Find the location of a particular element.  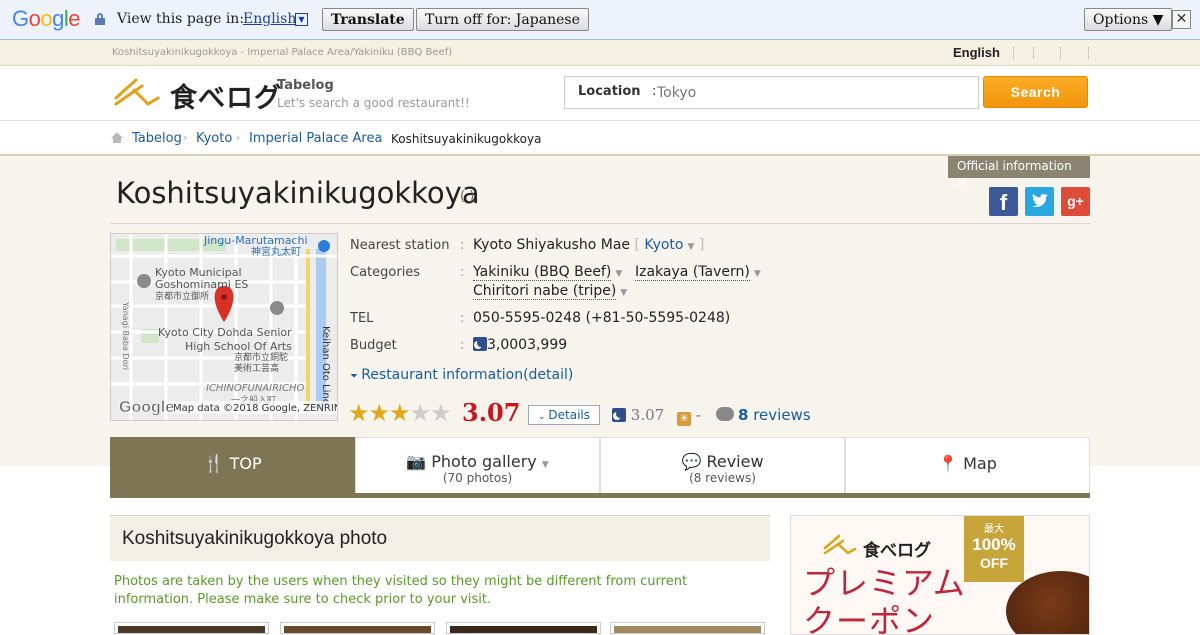

premium-coupon-ad: 食べログ 最大 100% OFF プレミアム クーポン is located at coordinates (940, 575).